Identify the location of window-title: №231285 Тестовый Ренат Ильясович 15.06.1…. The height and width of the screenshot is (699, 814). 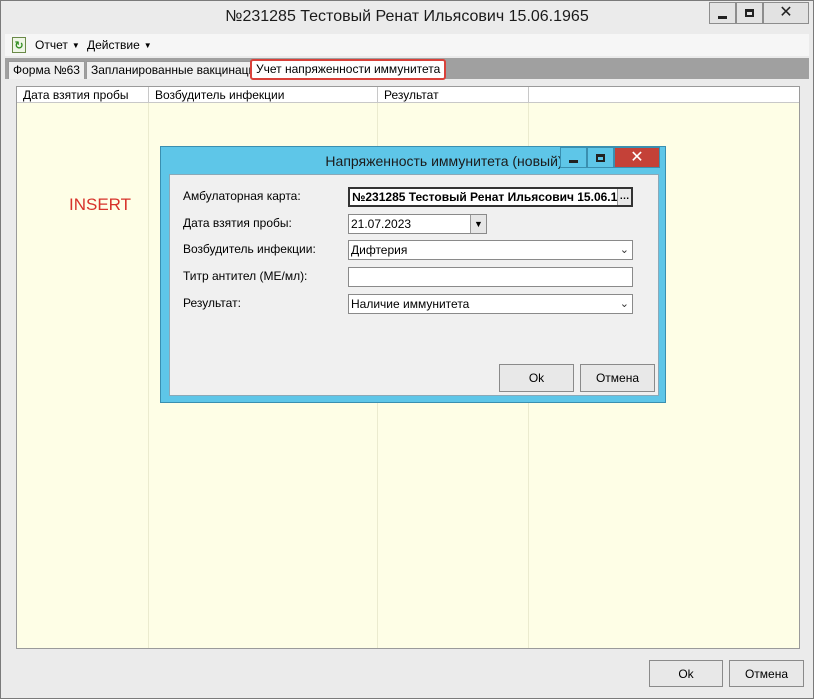
(407, 16).